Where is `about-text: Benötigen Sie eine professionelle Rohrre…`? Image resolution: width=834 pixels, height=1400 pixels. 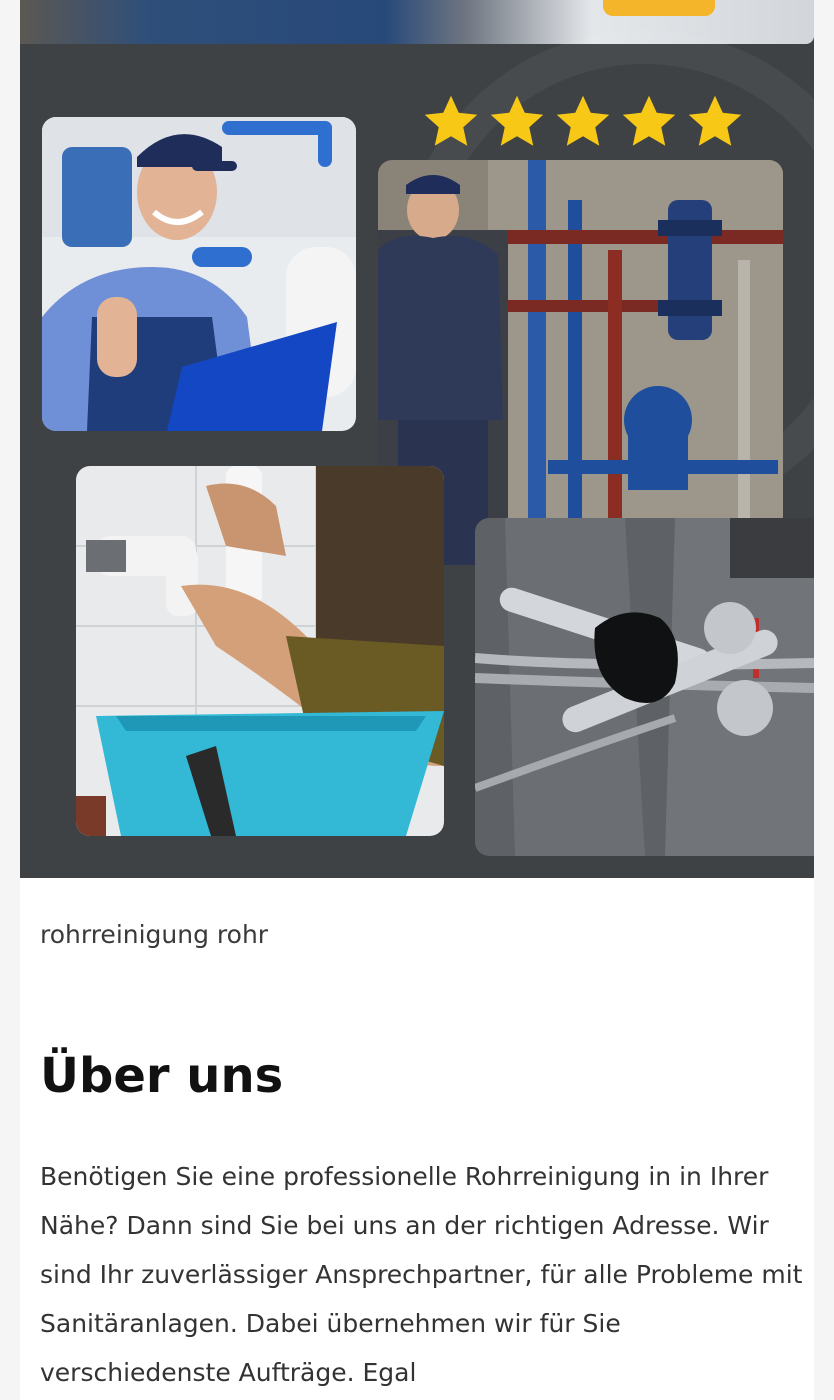
about-text: Benötigen Sie eine professionelle Rohrre… is located at coordinates (421, 1274).